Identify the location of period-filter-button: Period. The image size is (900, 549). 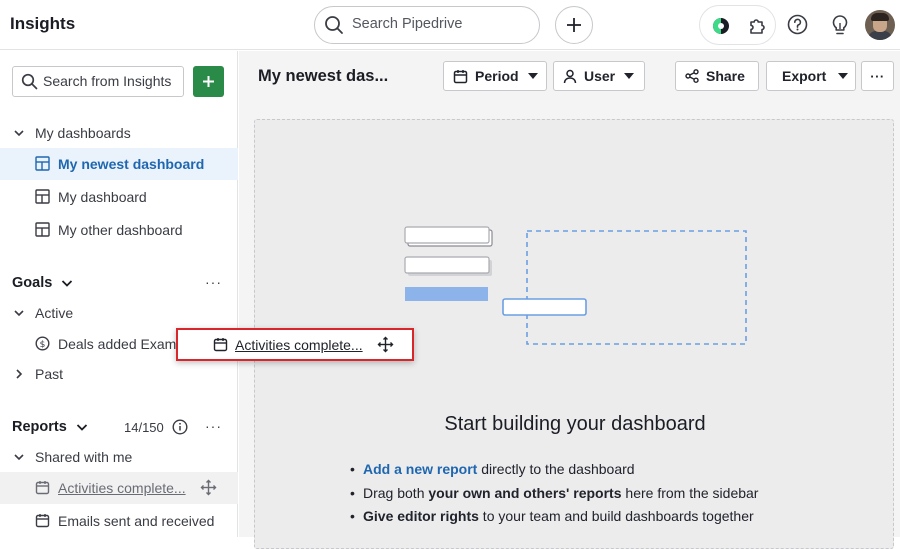
(495, 76).